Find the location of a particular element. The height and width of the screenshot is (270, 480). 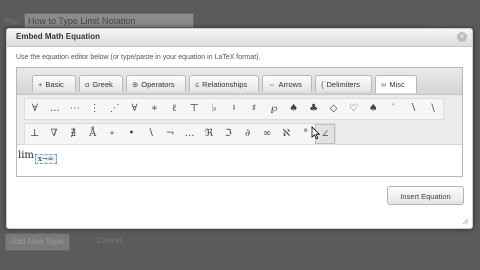

misc-row1-symbol-button: ♭ is located at coordinates (214, 109).